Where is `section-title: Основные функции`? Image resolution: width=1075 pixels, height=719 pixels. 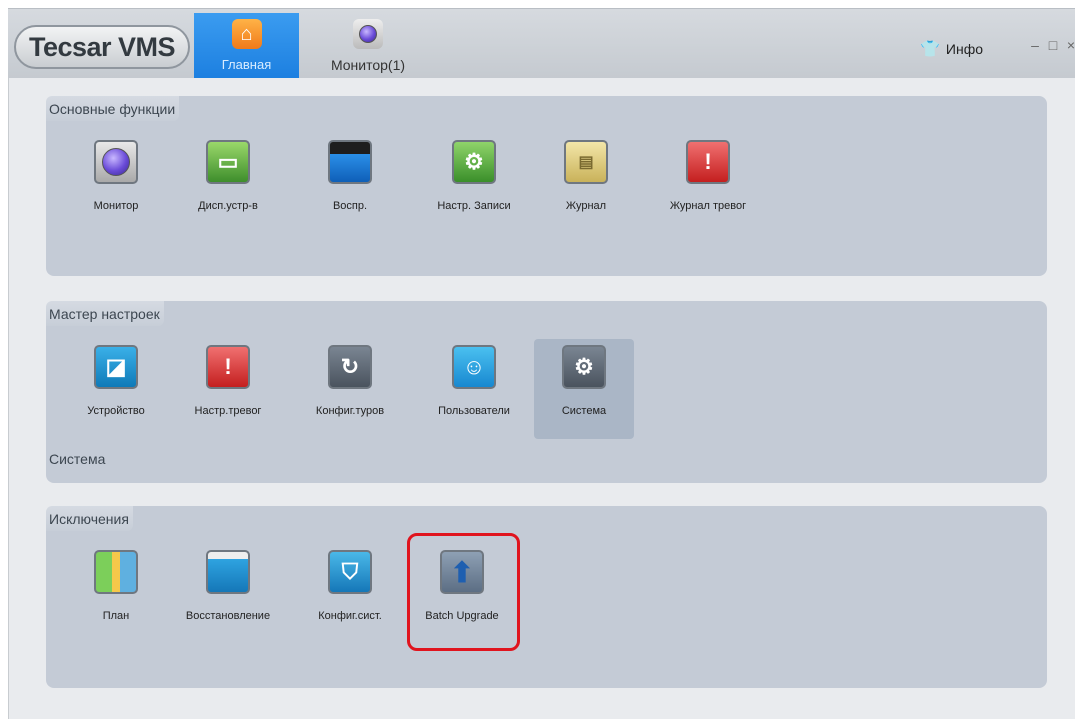
section-title: Основные функции is located at coordinates (113, 108).